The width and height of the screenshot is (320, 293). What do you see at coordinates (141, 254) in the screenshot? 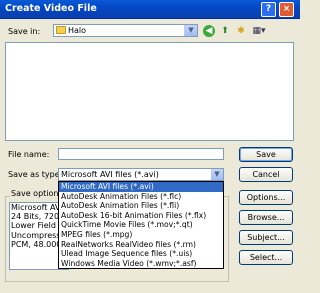
I see `dropdown-option: Ulead Image Sequence files (*.uis)` at bounding box center [141, 254].